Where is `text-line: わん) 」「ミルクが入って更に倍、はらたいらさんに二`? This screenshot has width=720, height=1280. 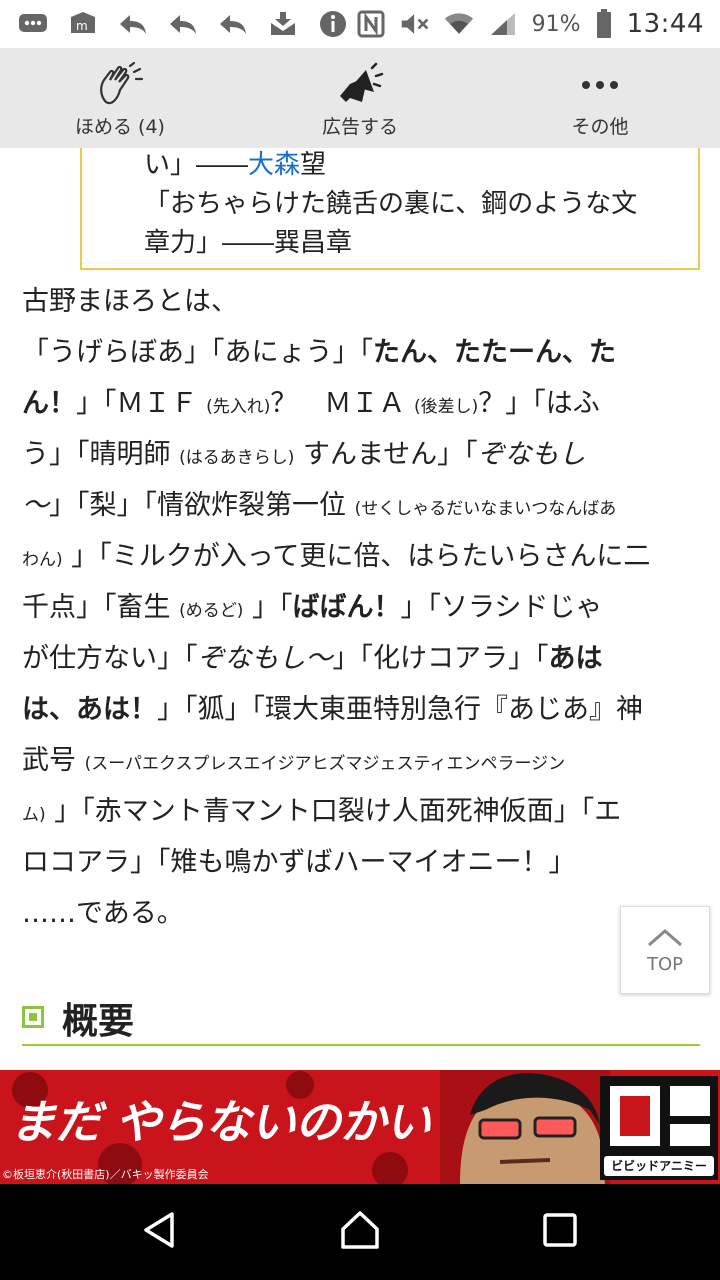 text-line: わん) 」「ミルクが入って更に倍、はらたいらさんに二 is located at coordinates (336, 556).